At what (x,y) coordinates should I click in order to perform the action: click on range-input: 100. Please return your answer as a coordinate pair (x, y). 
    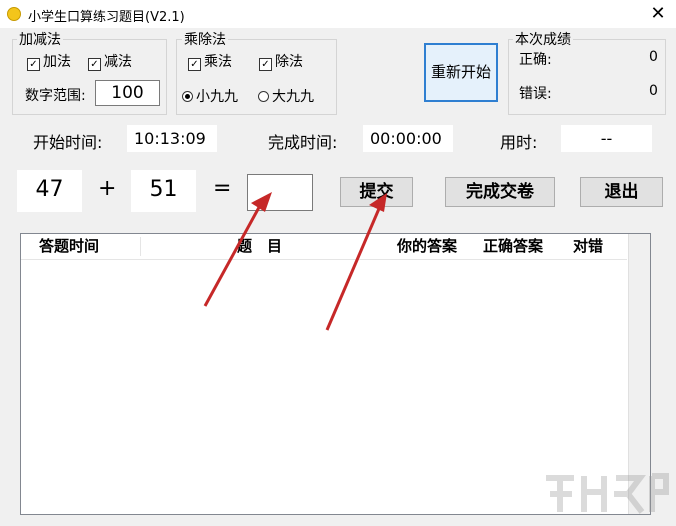
    Looking at the image, I should click on (127, 93).